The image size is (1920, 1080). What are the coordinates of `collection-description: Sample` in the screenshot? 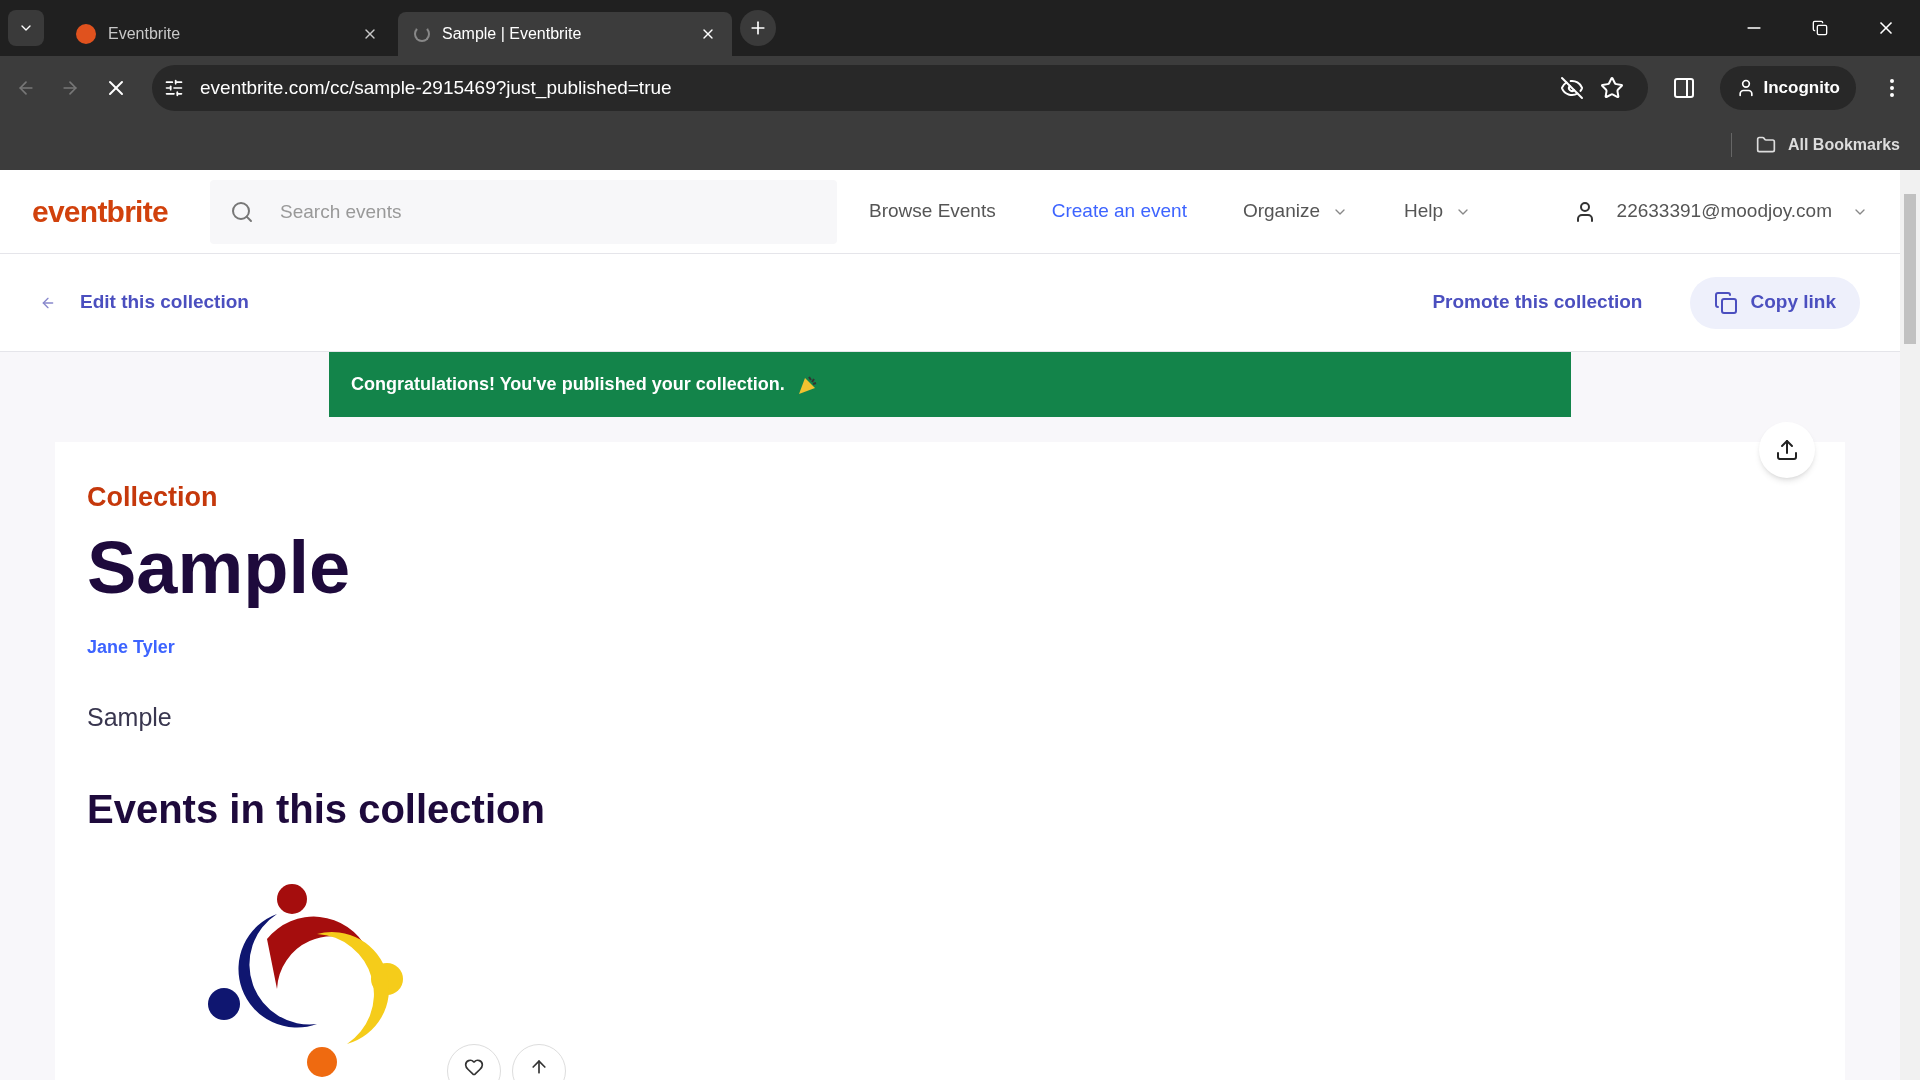 It's located at (130, 717).